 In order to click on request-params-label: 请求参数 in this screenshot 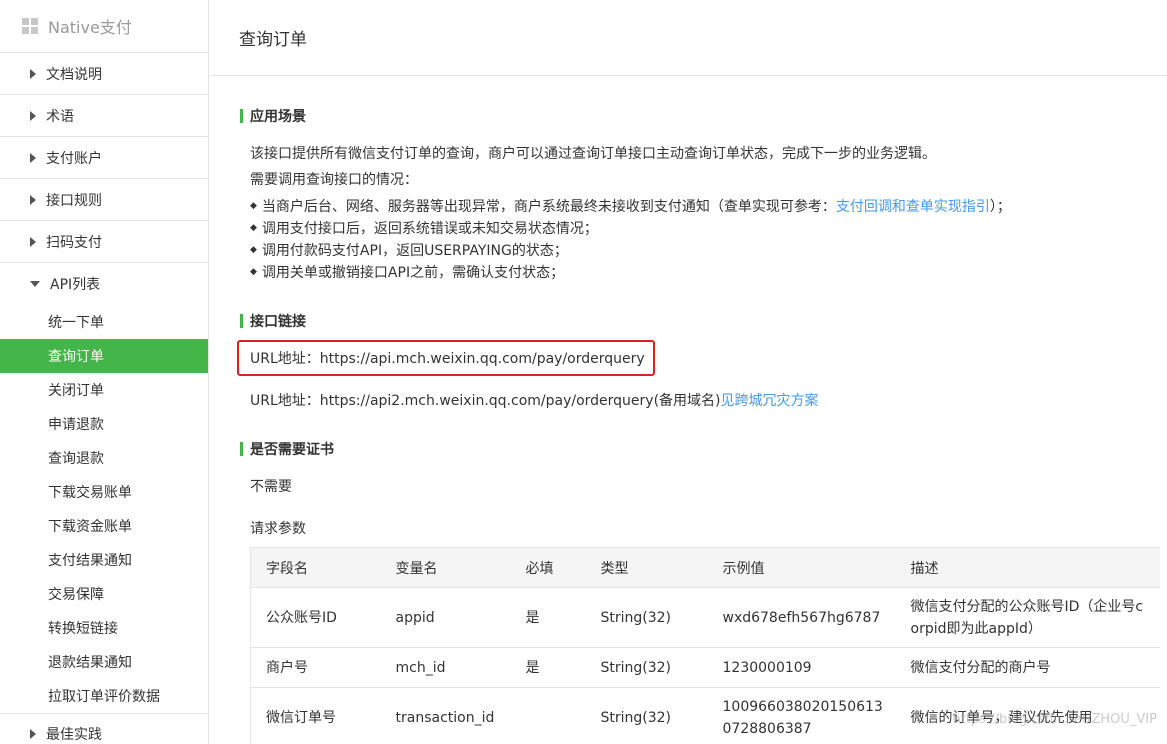, I will do `click(278, 529)`.